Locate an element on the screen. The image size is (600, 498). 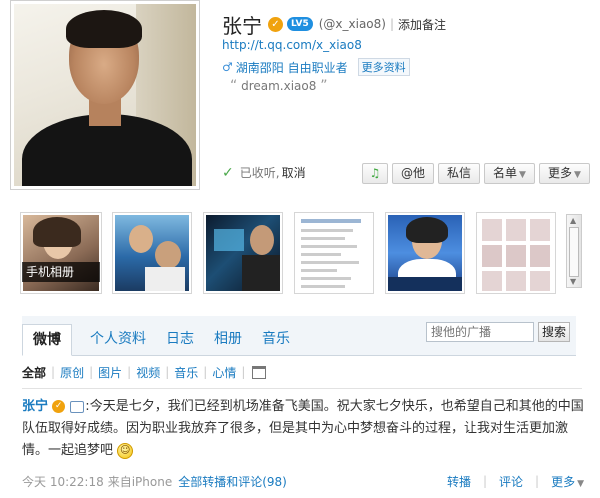
more-dropdown-button: 更多 ▼ is located at coordinates (564, 173).